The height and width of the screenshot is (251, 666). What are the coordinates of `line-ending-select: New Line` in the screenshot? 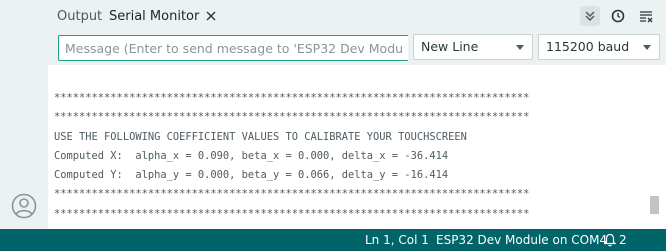 It's located at (473, 47).